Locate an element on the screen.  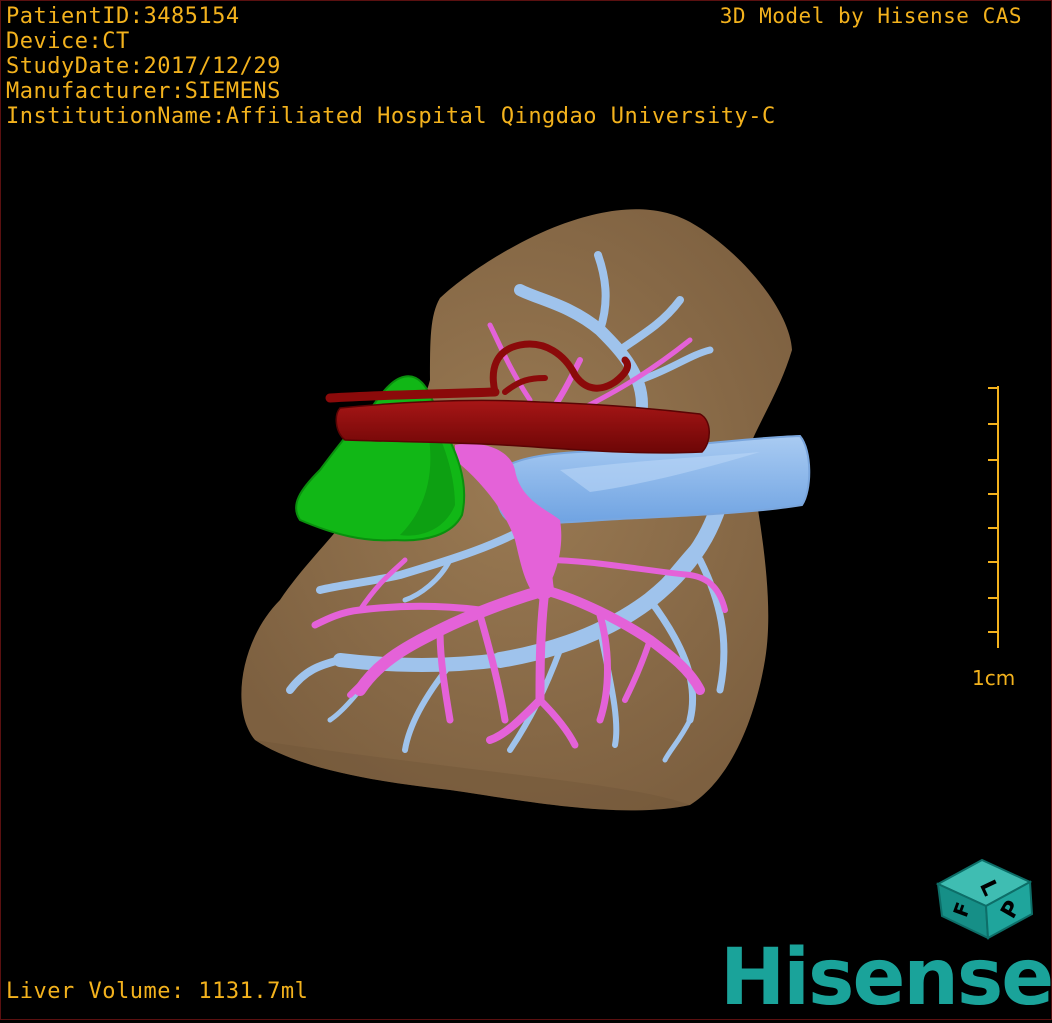
hisense-logo: Hisense is located at coordinates (886, 978).